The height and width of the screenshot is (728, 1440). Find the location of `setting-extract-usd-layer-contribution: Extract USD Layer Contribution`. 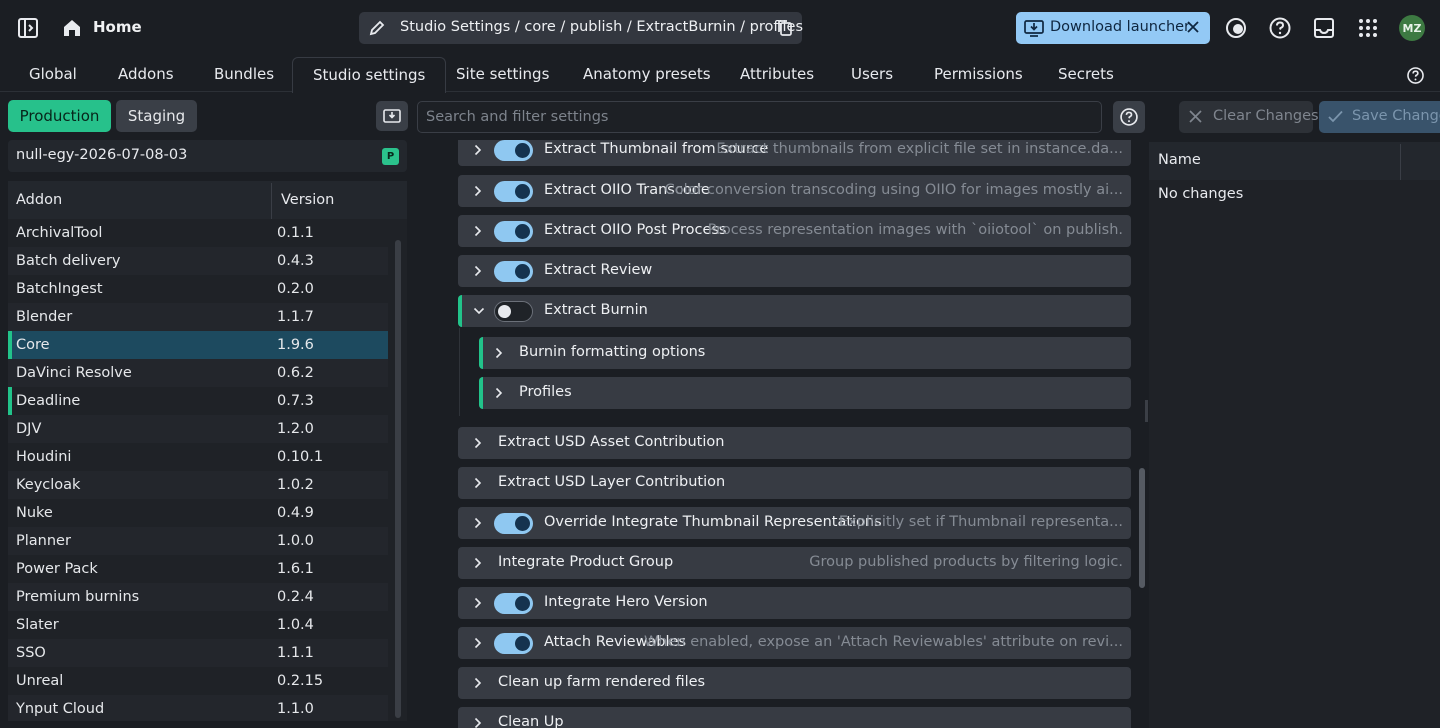

setting-extract-usd-layer-contribution: Extract USD Layer Contribution is located at coordinates (794, 483).